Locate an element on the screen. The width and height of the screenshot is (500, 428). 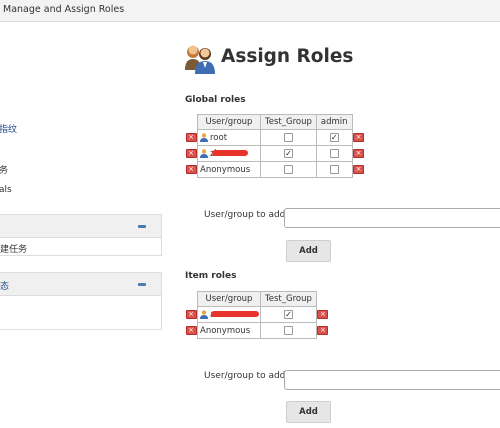
table-header-row: User/group Test_Group is located at coordinates (257, 299).